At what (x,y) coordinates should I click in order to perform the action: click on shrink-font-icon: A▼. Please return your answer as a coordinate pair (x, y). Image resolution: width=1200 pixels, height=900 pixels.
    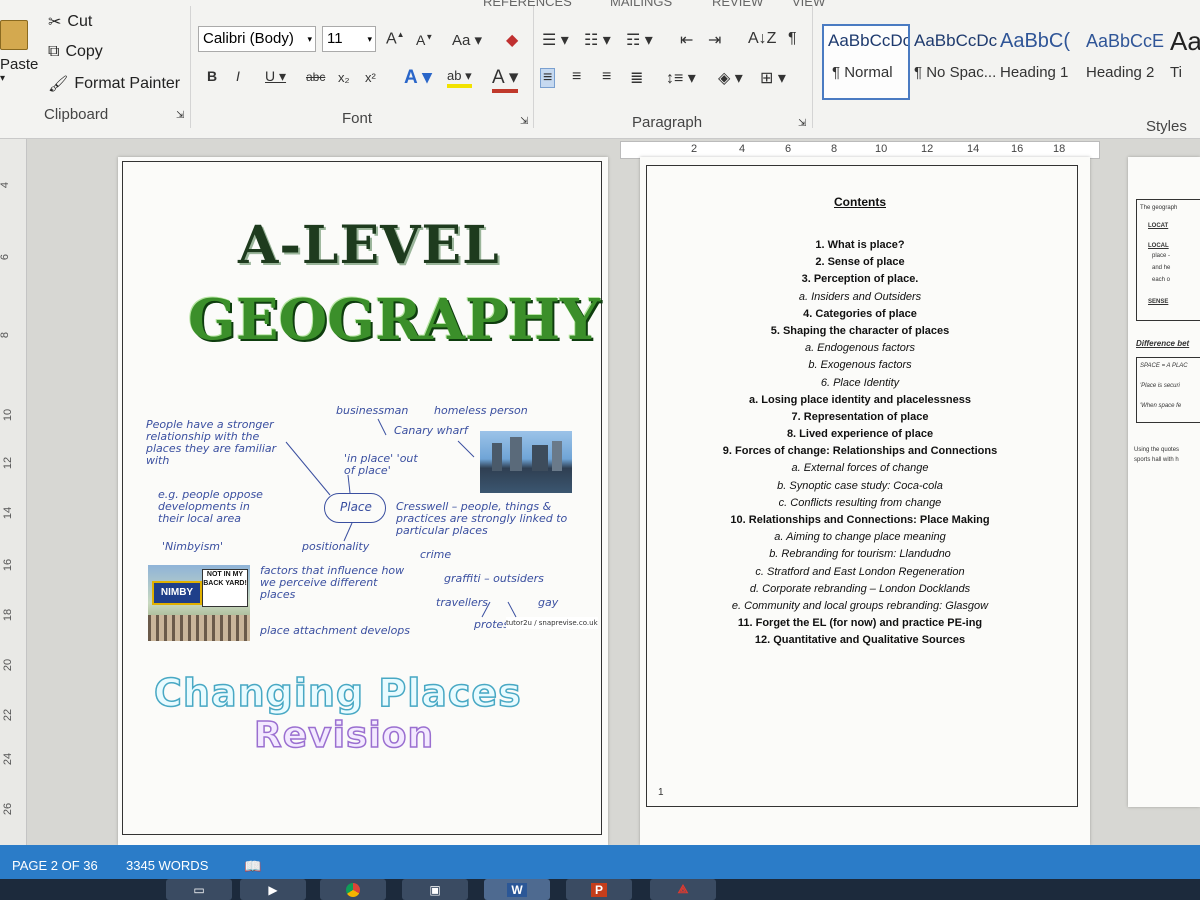
    Looking at the image, I should click on (424, 40).